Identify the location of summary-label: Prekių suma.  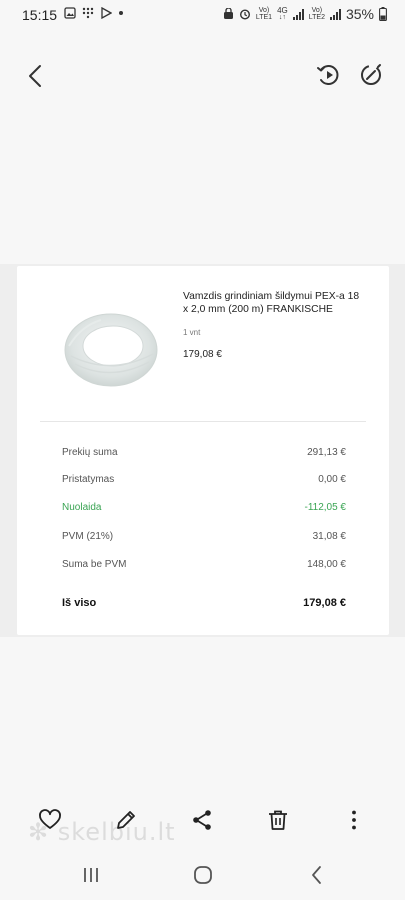
(90, 452).